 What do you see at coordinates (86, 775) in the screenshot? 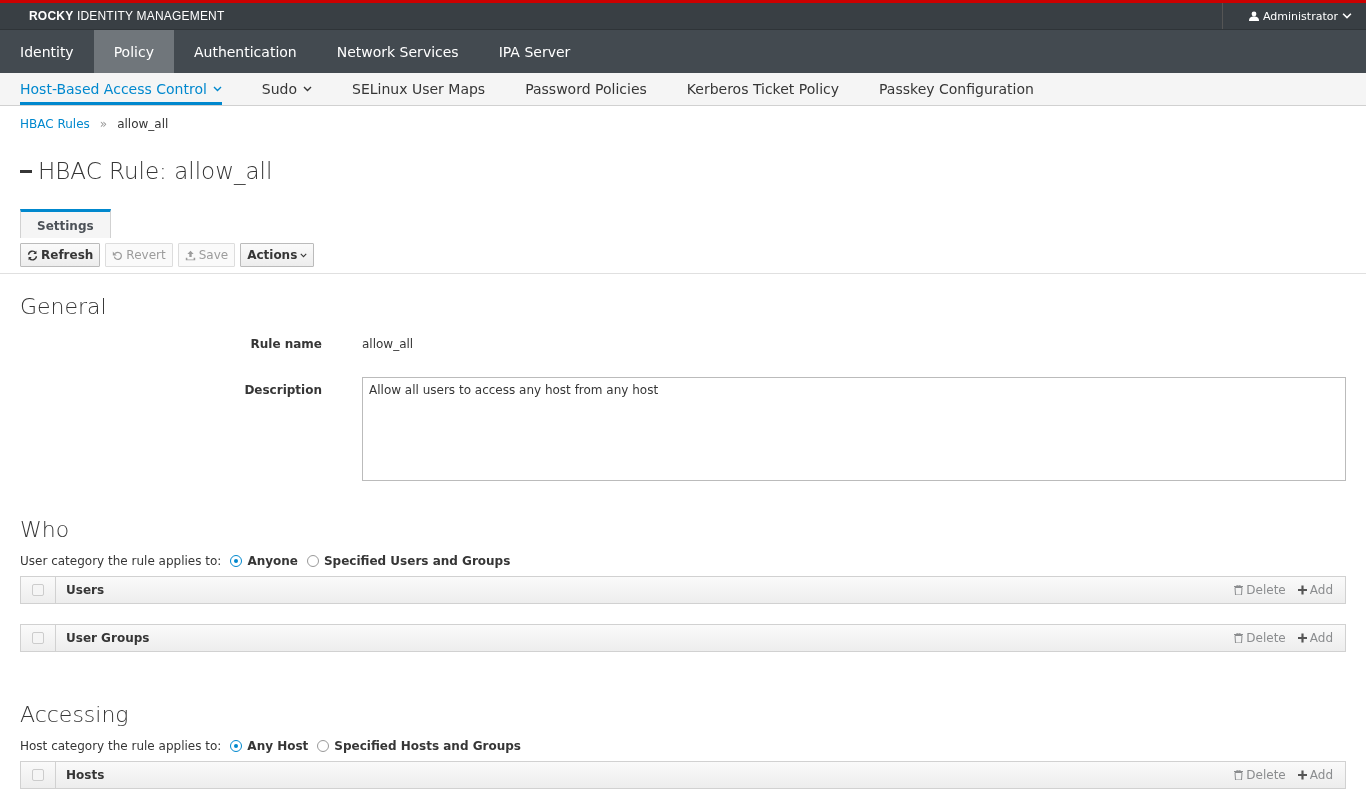
I see `table-title: Hosts` at bounding box center [86, 775].